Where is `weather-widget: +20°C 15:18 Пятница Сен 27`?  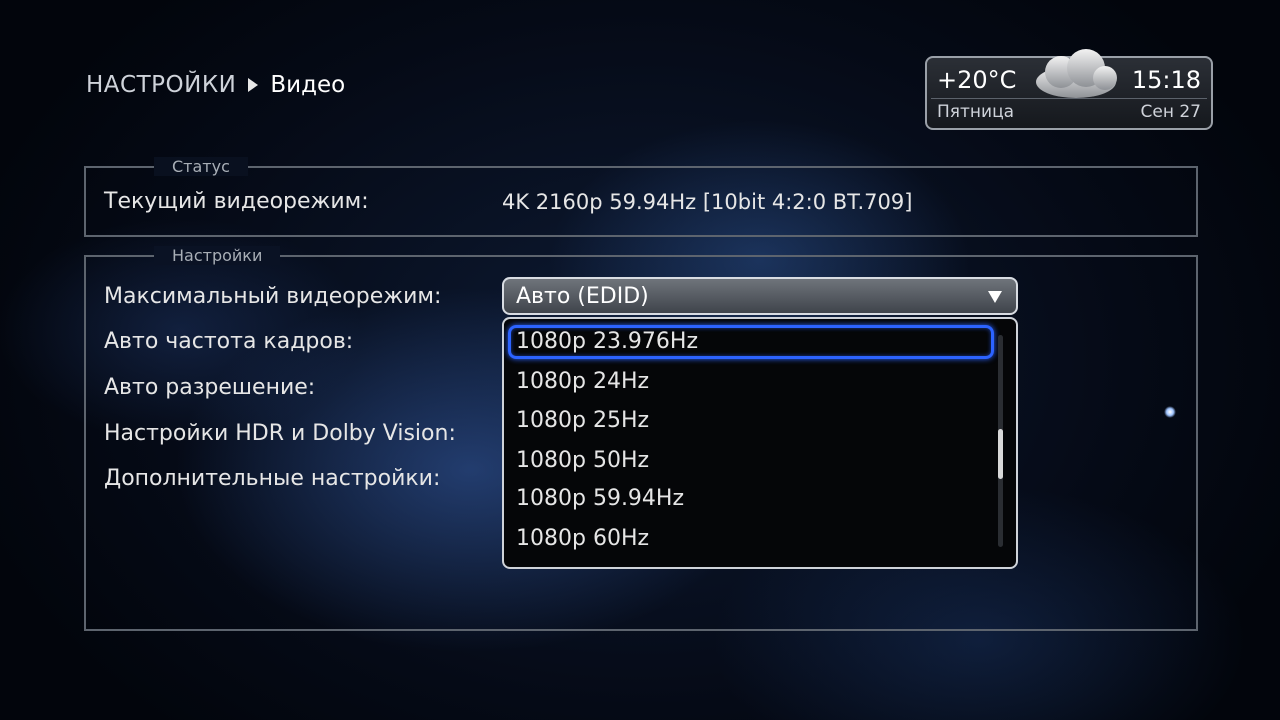
weather-widget: +20°C 15:18 Пятница Сен 27 is located at coordinates (1069, 89).